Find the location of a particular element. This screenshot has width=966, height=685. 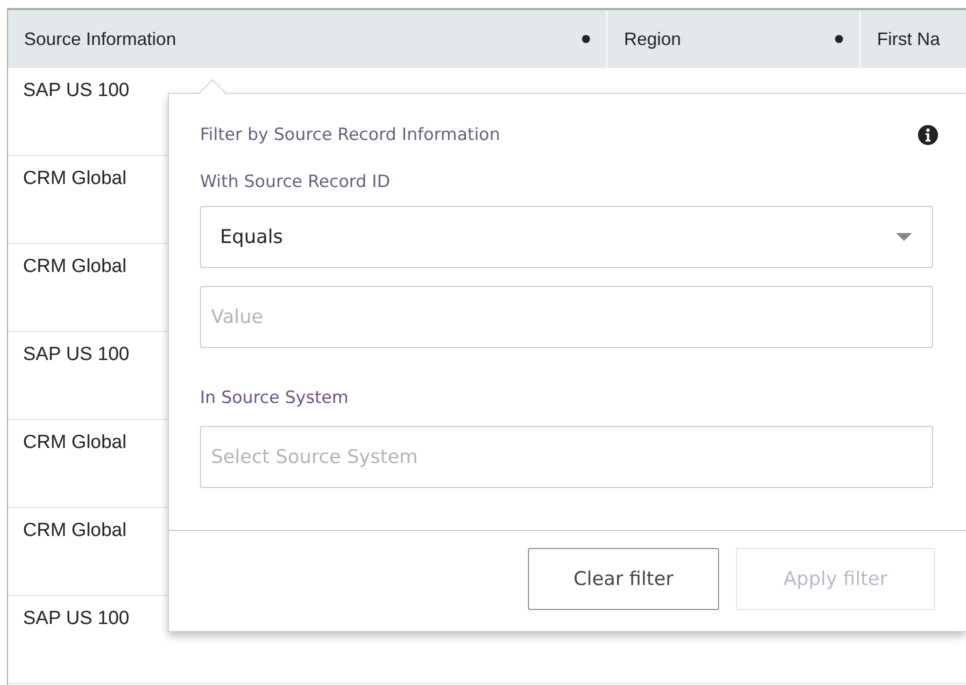

field-label: In Source System is located at coordinates (275, 398).